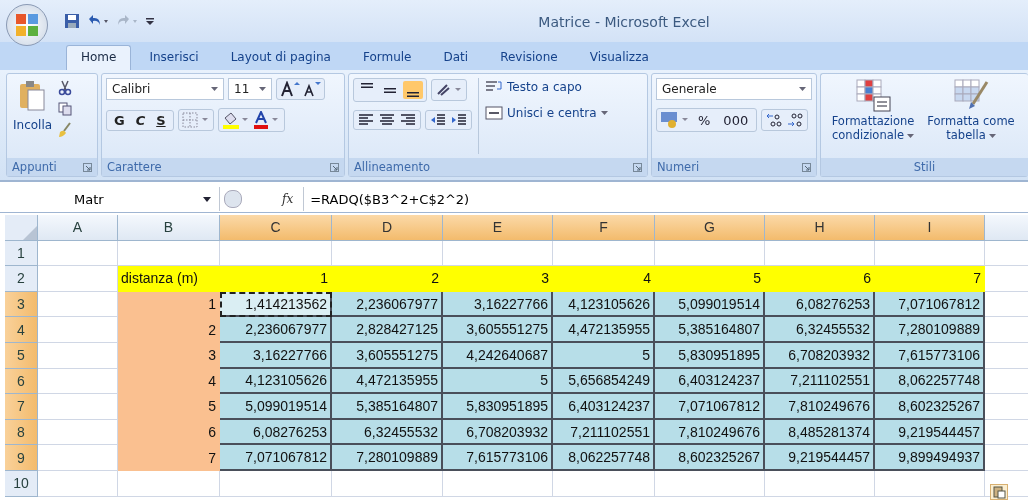 Image resolution: width=1028 pixels, height=502 pixels. Describe the element at coordinates (266, 120) in the screenshot. I see `font-color-icon` at that location.